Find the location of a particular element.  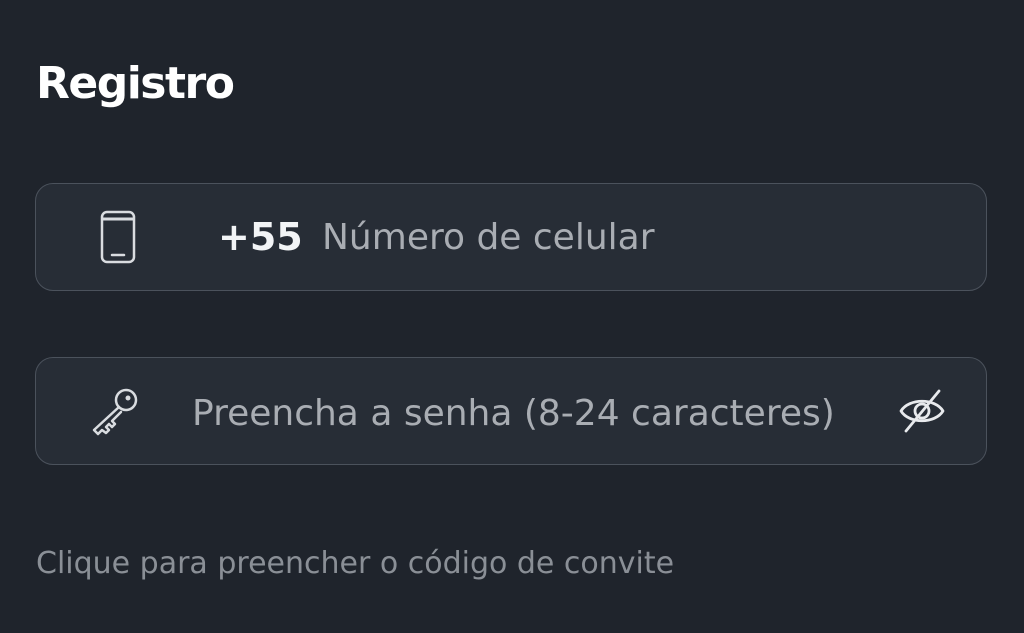

eye-off-icon is located at coordinates (922, 411).